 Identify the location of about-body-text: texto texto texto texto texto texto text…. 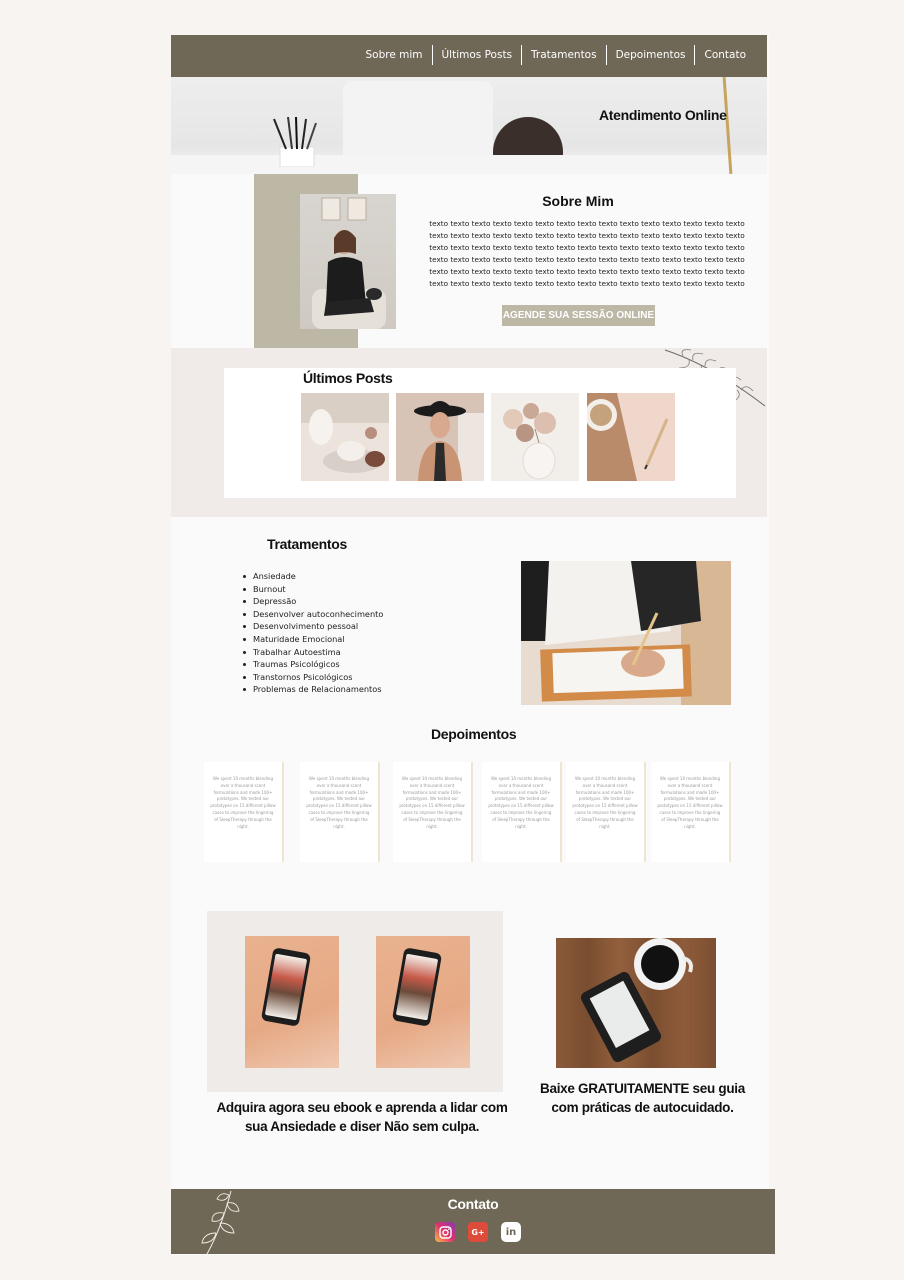
(587, 253).